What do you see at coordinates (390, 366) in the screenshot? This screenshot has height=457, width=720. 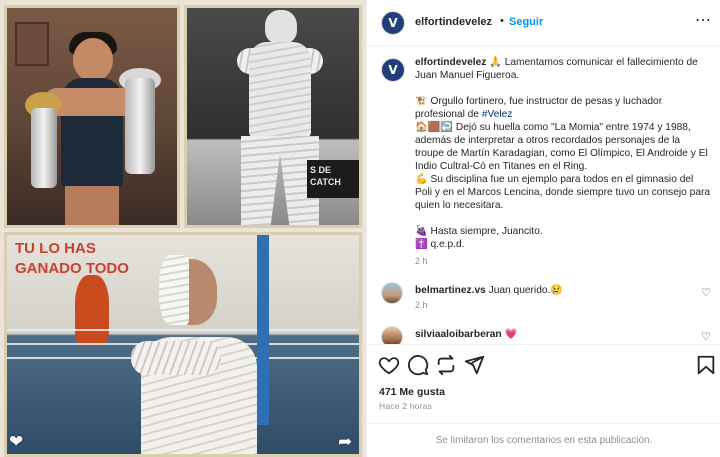 I see `like-heart-icon` at bounding box center [390, 366].